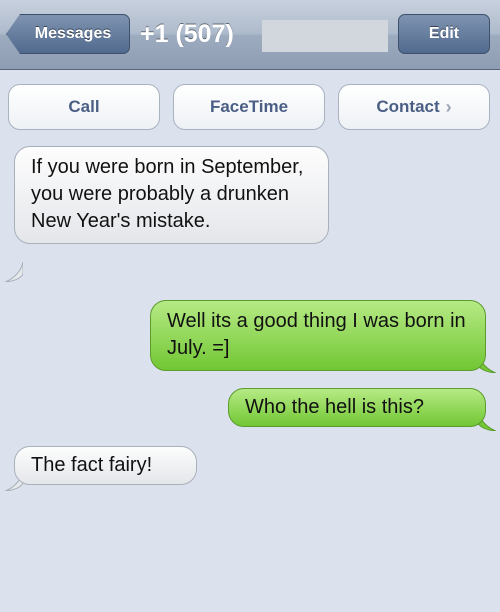 Image resolution: width=500 pixels, height=612 pixels. I want to click on edit-button-label: Edit, so click(444, 33).